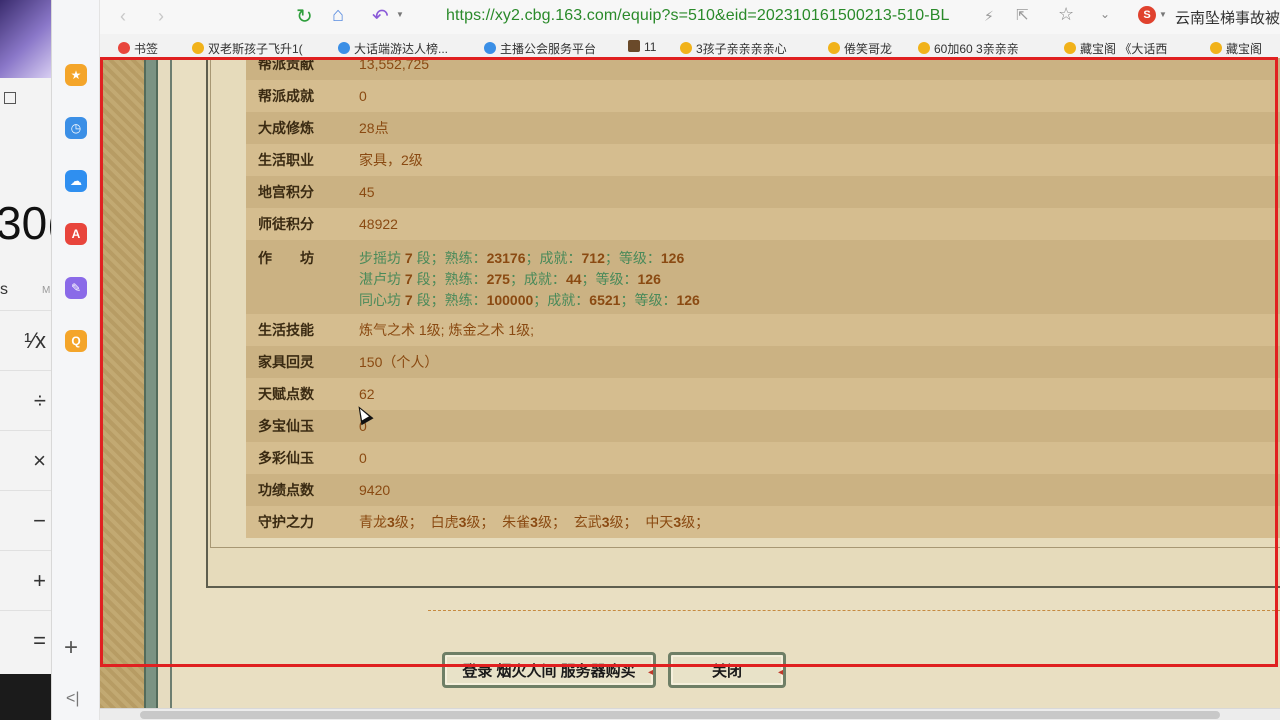 The height and width of the screenshot is (720, 1280). What do you see at coordinates (247, 48) in the screenshot?
I see `bookmark-item: 双老斯孩子飞升1(` at bounding box center [247, 48].